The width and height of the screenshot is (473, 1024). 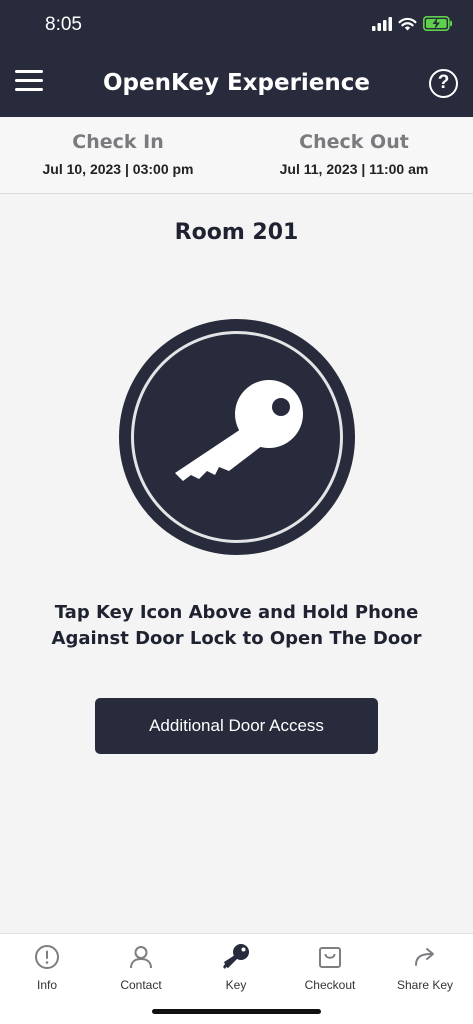 I want to click on additional-door-access-button: Additional Door Access, so click(x=236, y=726).